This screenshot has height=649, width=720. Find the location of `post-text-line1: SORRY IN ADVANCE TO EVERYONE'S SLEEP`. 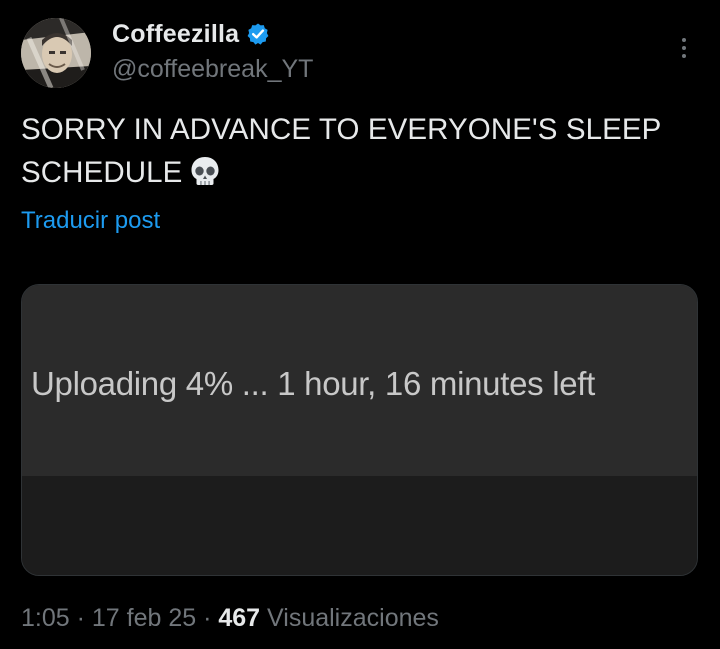

post-text-line1: SORRY IN ADVANCE TO EVERYONE'S SLEEP is located at coordinates (341, 129).